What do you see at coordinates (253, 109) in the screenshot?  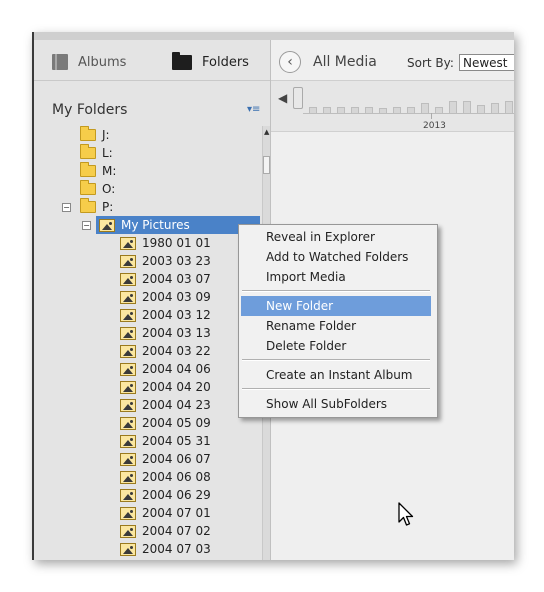 I see `view-options-icon: ▾≡` at bounding box center [253, 109].